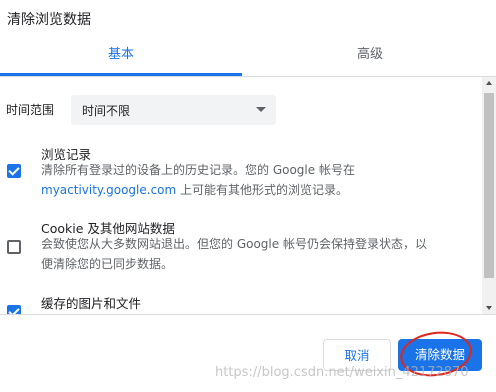 The height and width of the screenshot is (392, 496). I want to click on cached-images-checkbox, so click(14, 309).